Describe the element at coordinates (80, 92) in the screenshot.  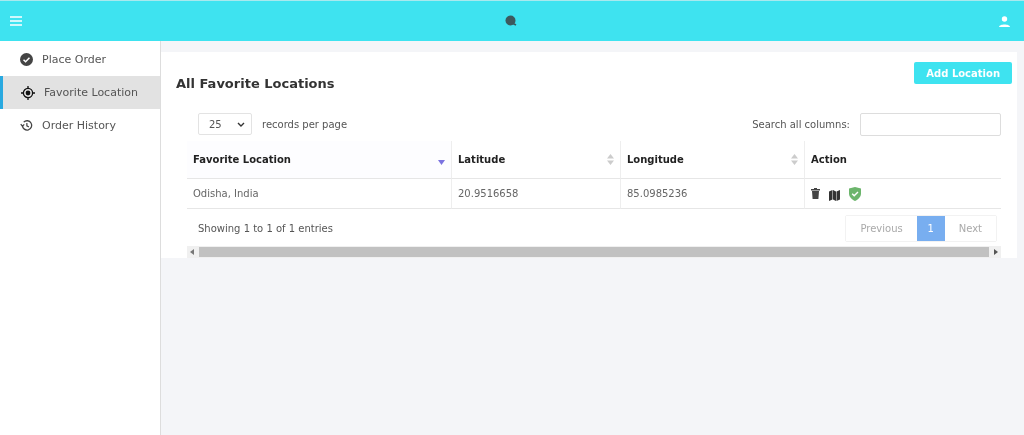
I see `sidebar-item: Favorite Location` at that location.